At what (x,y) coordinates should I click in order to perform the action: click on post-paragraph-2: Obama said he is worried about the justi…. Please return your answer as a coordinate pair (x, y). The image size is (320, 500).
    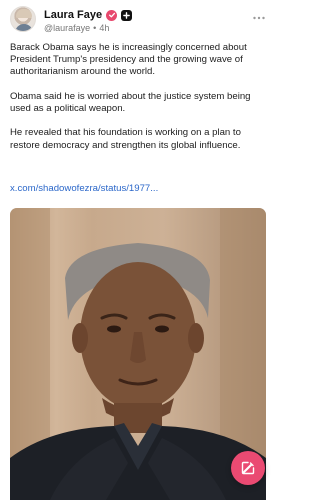
    Looking at the image, I should click on (130, 102).